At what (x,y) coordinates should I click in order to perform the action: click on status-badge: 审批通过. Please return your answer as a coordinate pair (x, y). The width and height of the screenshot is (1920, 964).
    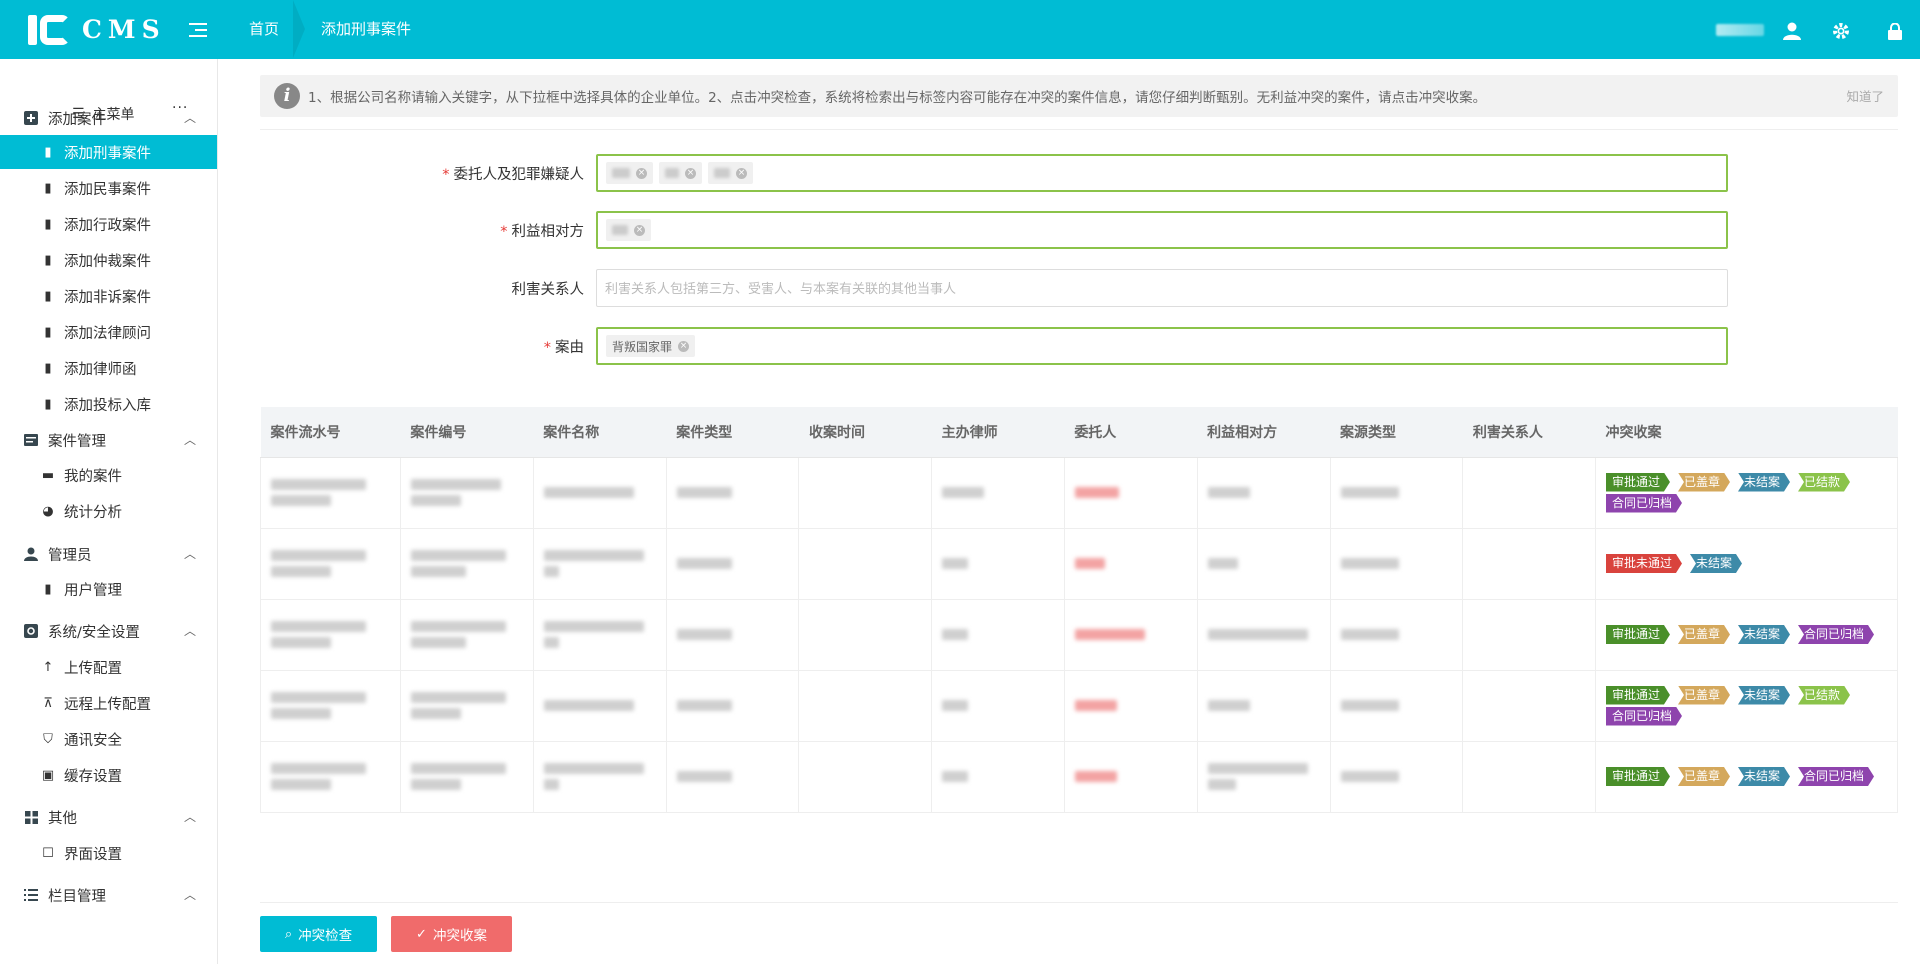
    Looking at the image, I should click on (1638, 482).